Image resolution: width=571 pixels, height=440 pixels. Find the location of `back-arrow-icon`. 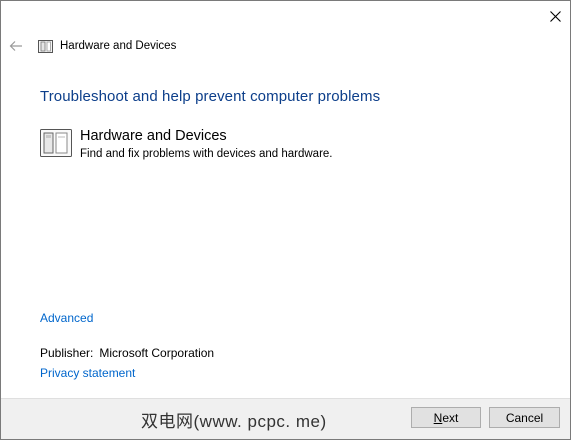

back-arrow-icon is located at coordinates (15, 46).